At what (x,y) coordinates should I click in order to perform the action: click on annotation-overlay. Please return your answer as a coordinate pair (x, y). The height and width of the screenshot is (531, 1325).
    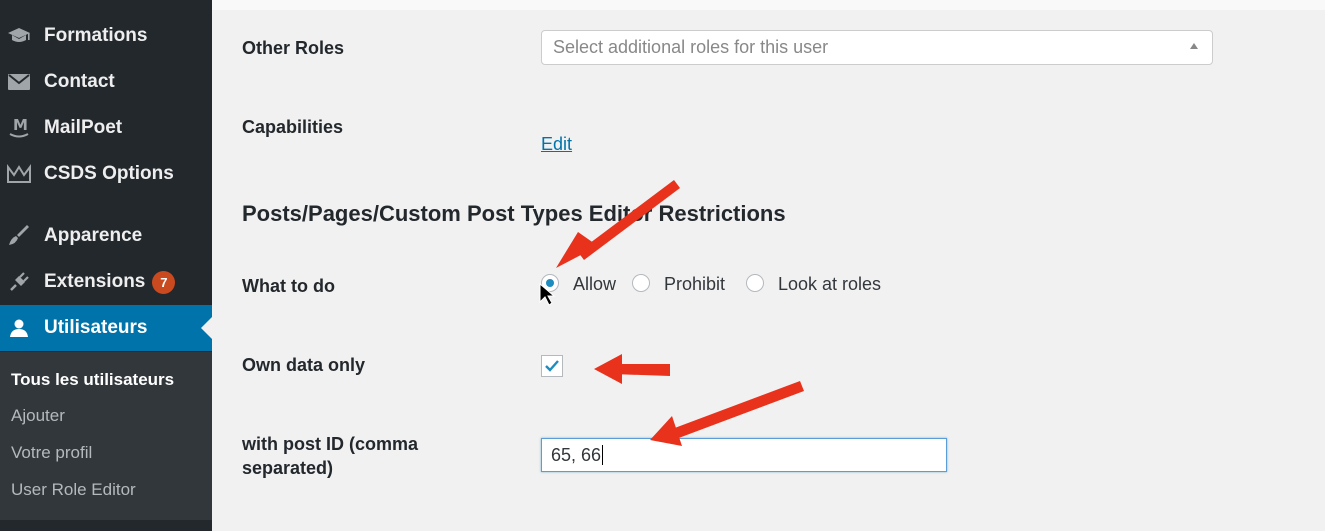
    Looking at the image, I should click on (671, 313).